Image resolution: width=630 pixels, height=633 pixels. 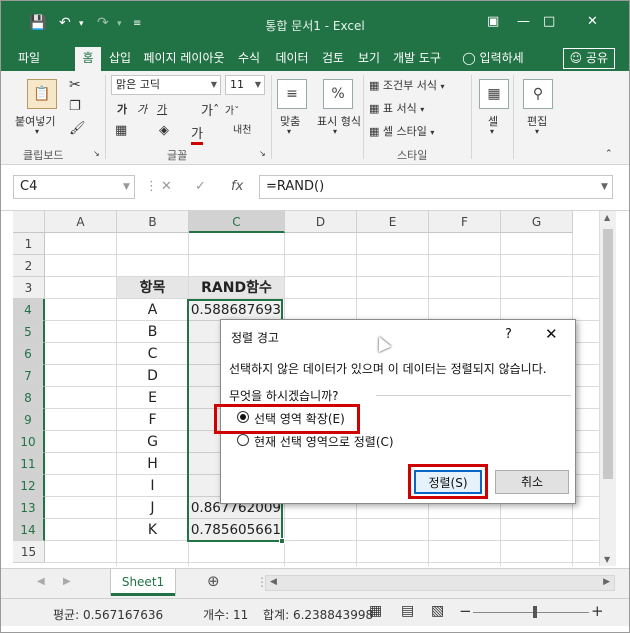 I want to click on confirm-entry-icon: ✓, so click(x=200, y=186).